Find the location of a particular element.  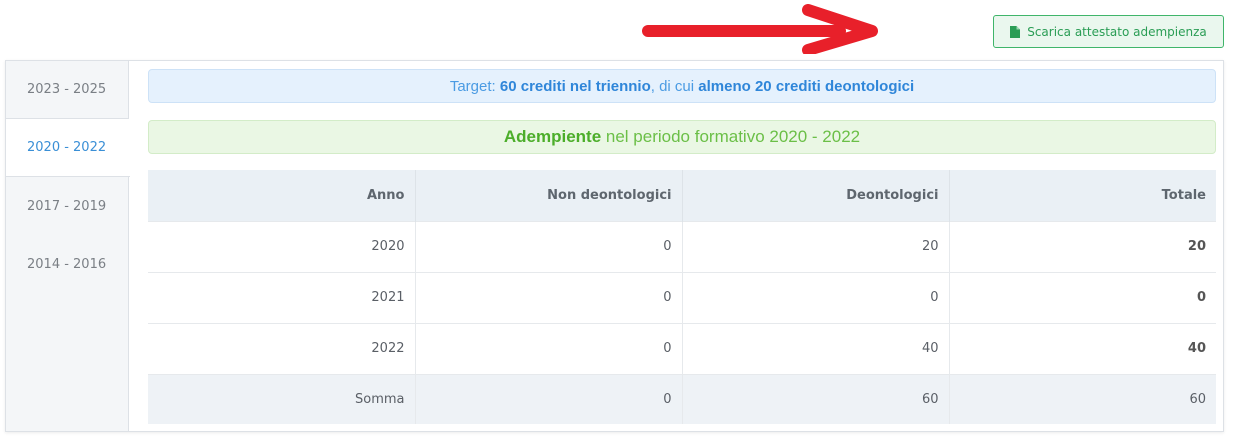

header-non-deontologici: Non deontologici is located at coordinates (549, 195).